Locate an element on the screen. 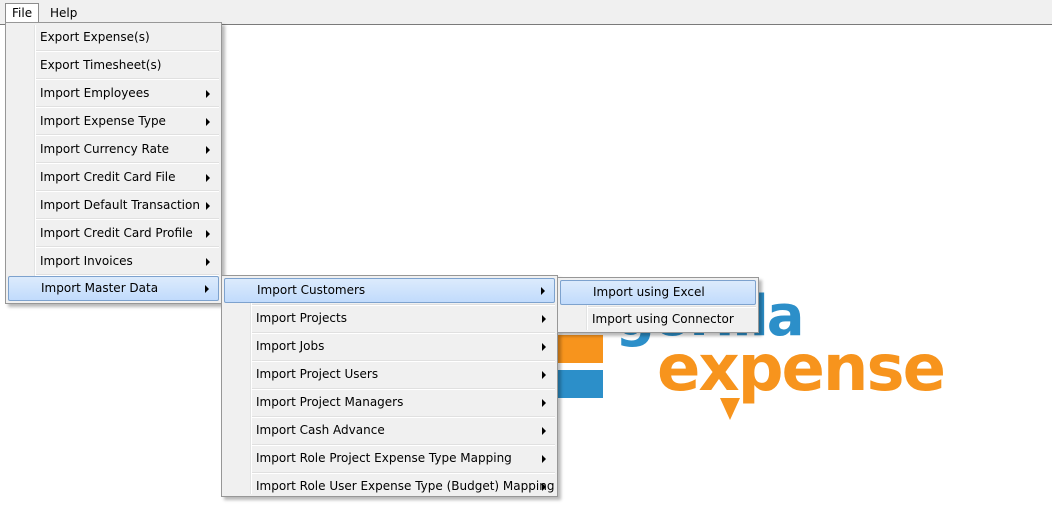  menu-item-import-project-users: Import Project Users is located at coordinates (389, 374).